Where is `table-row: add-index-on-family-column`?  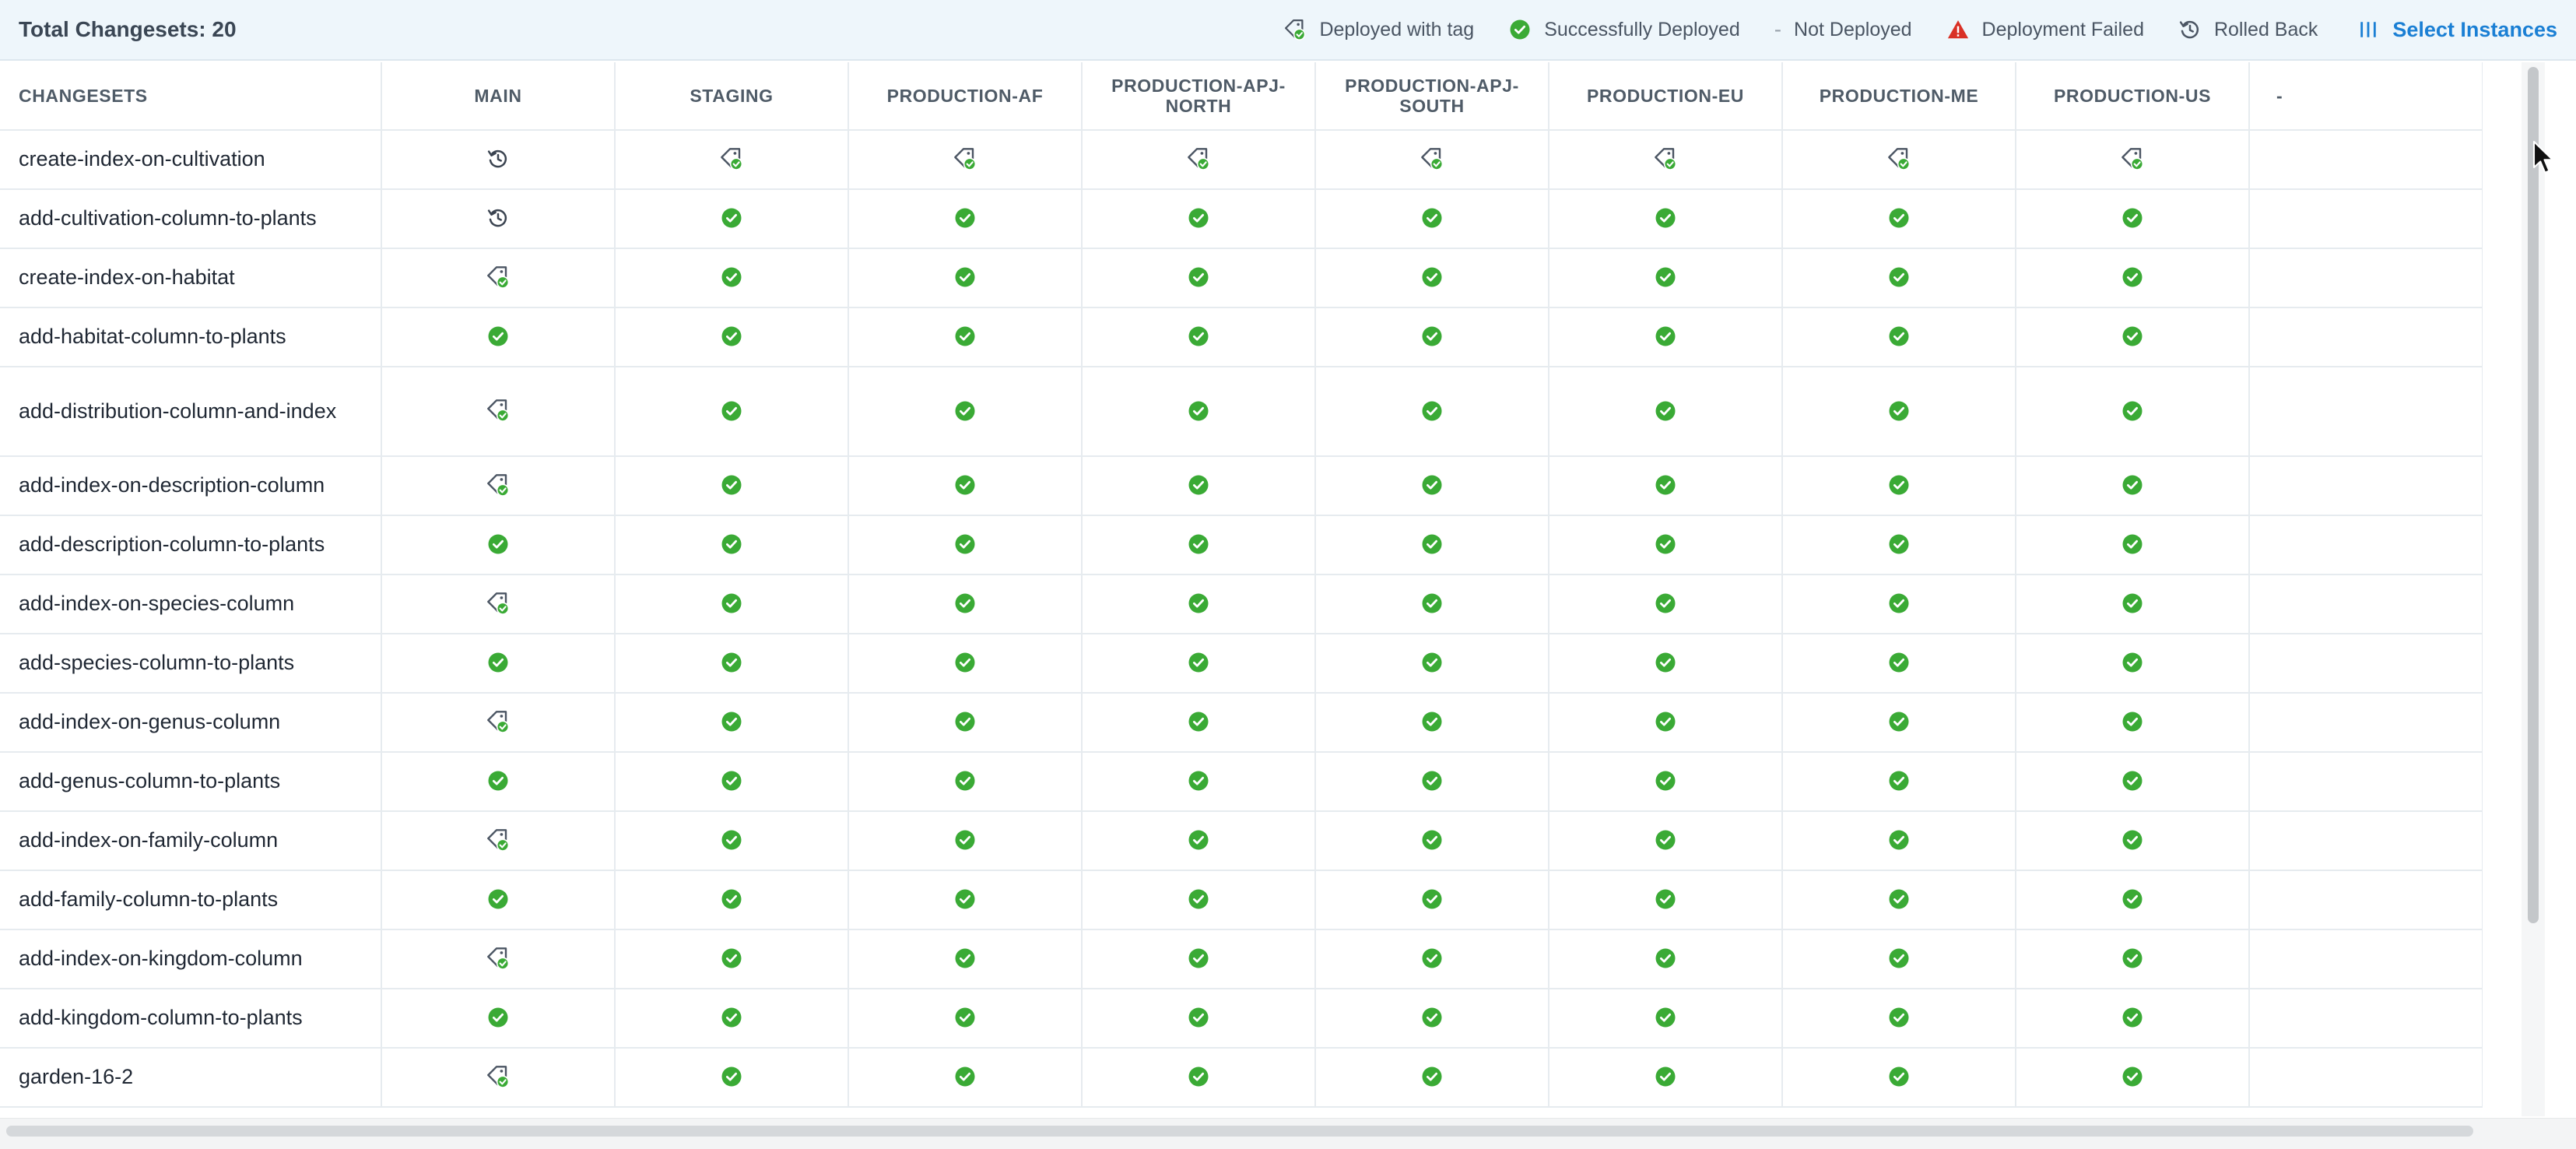
table-row: add-index-on-family-column is located at coordinates (1242, 841).